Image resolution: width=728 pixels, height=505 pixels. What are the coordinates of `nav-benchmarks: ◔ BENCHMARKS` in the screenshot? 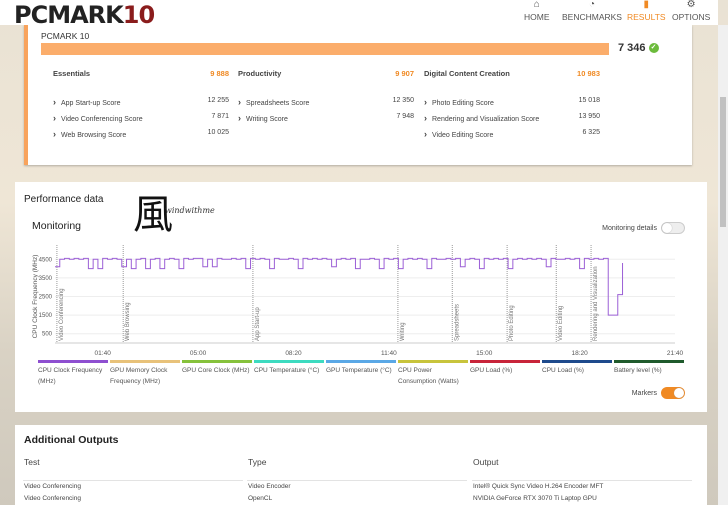 It's located at (592, 11).